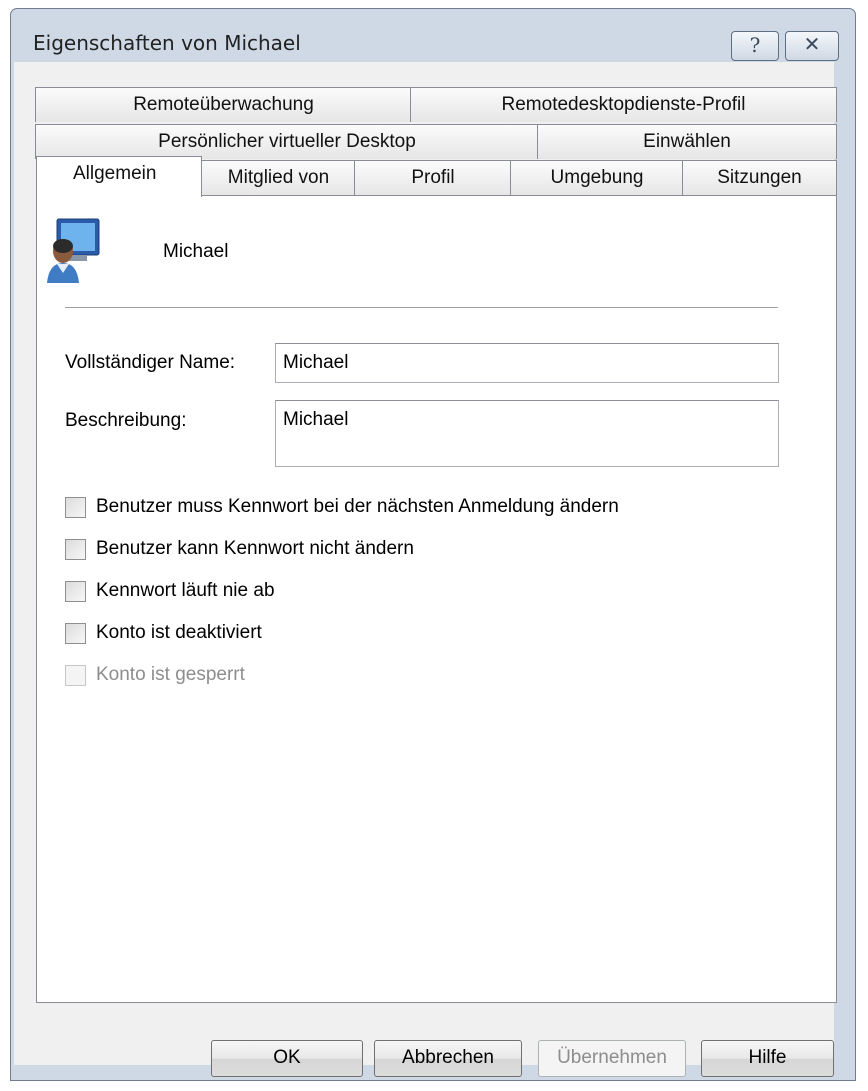  What do you see at coordinates (223, 104) in the screenshot?
I see `tab-remoteueberwachung: Remoteüberwachung` at bounding box center [223, 104].